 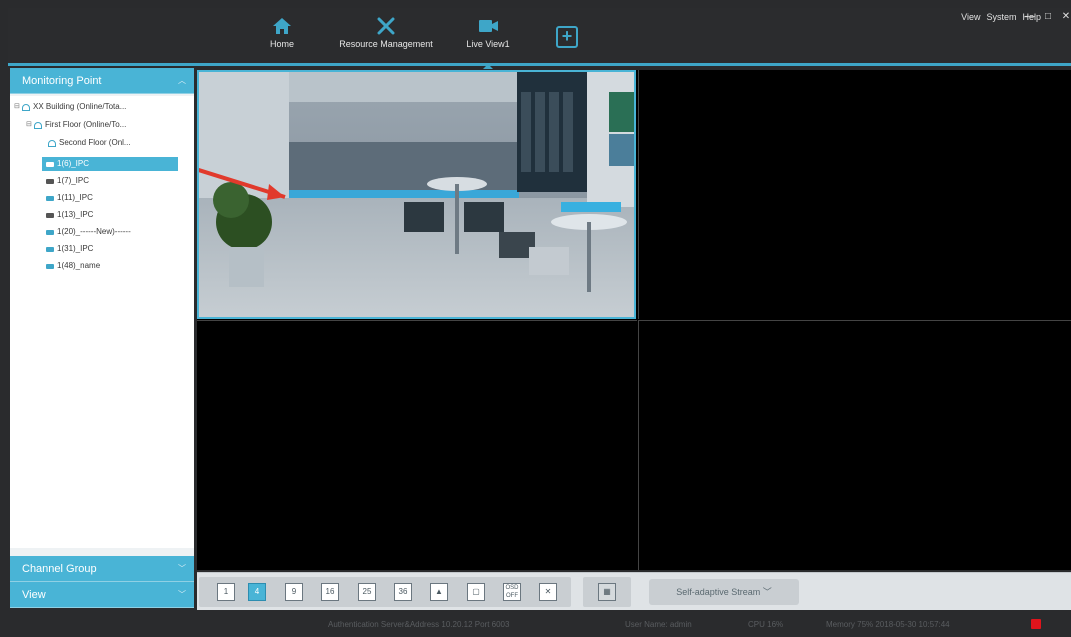 I want to click on monitoring-point-header: Monitoring Point ︿, so click(x=102, y=81).